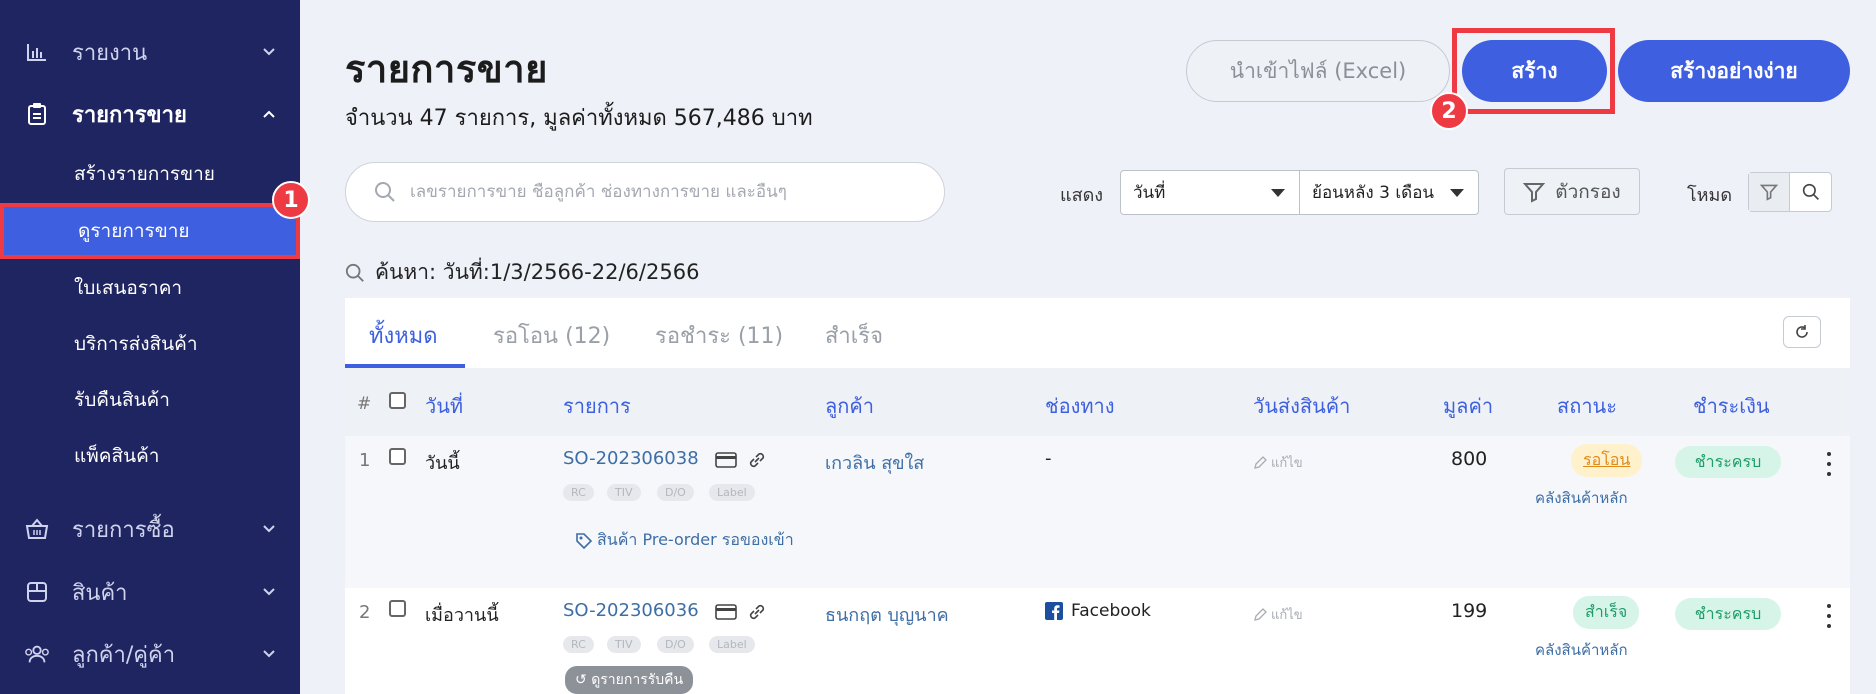 The image size is (1876, 694). What do you see at coordinates (397, 400) in the screenshot?
I see `select-all-checkbox` at bounding box center [397, 400].